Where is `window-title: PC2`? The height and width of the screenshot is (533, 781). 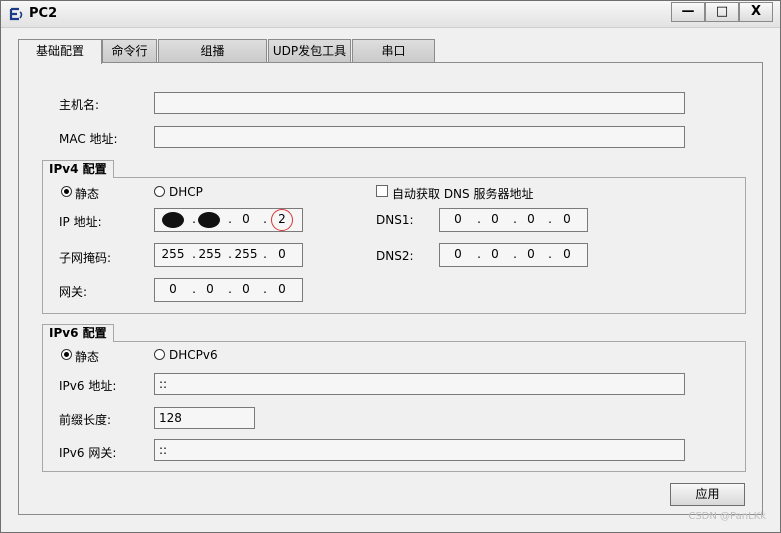 window-title: PC2 is located at coordinates (43, 13).